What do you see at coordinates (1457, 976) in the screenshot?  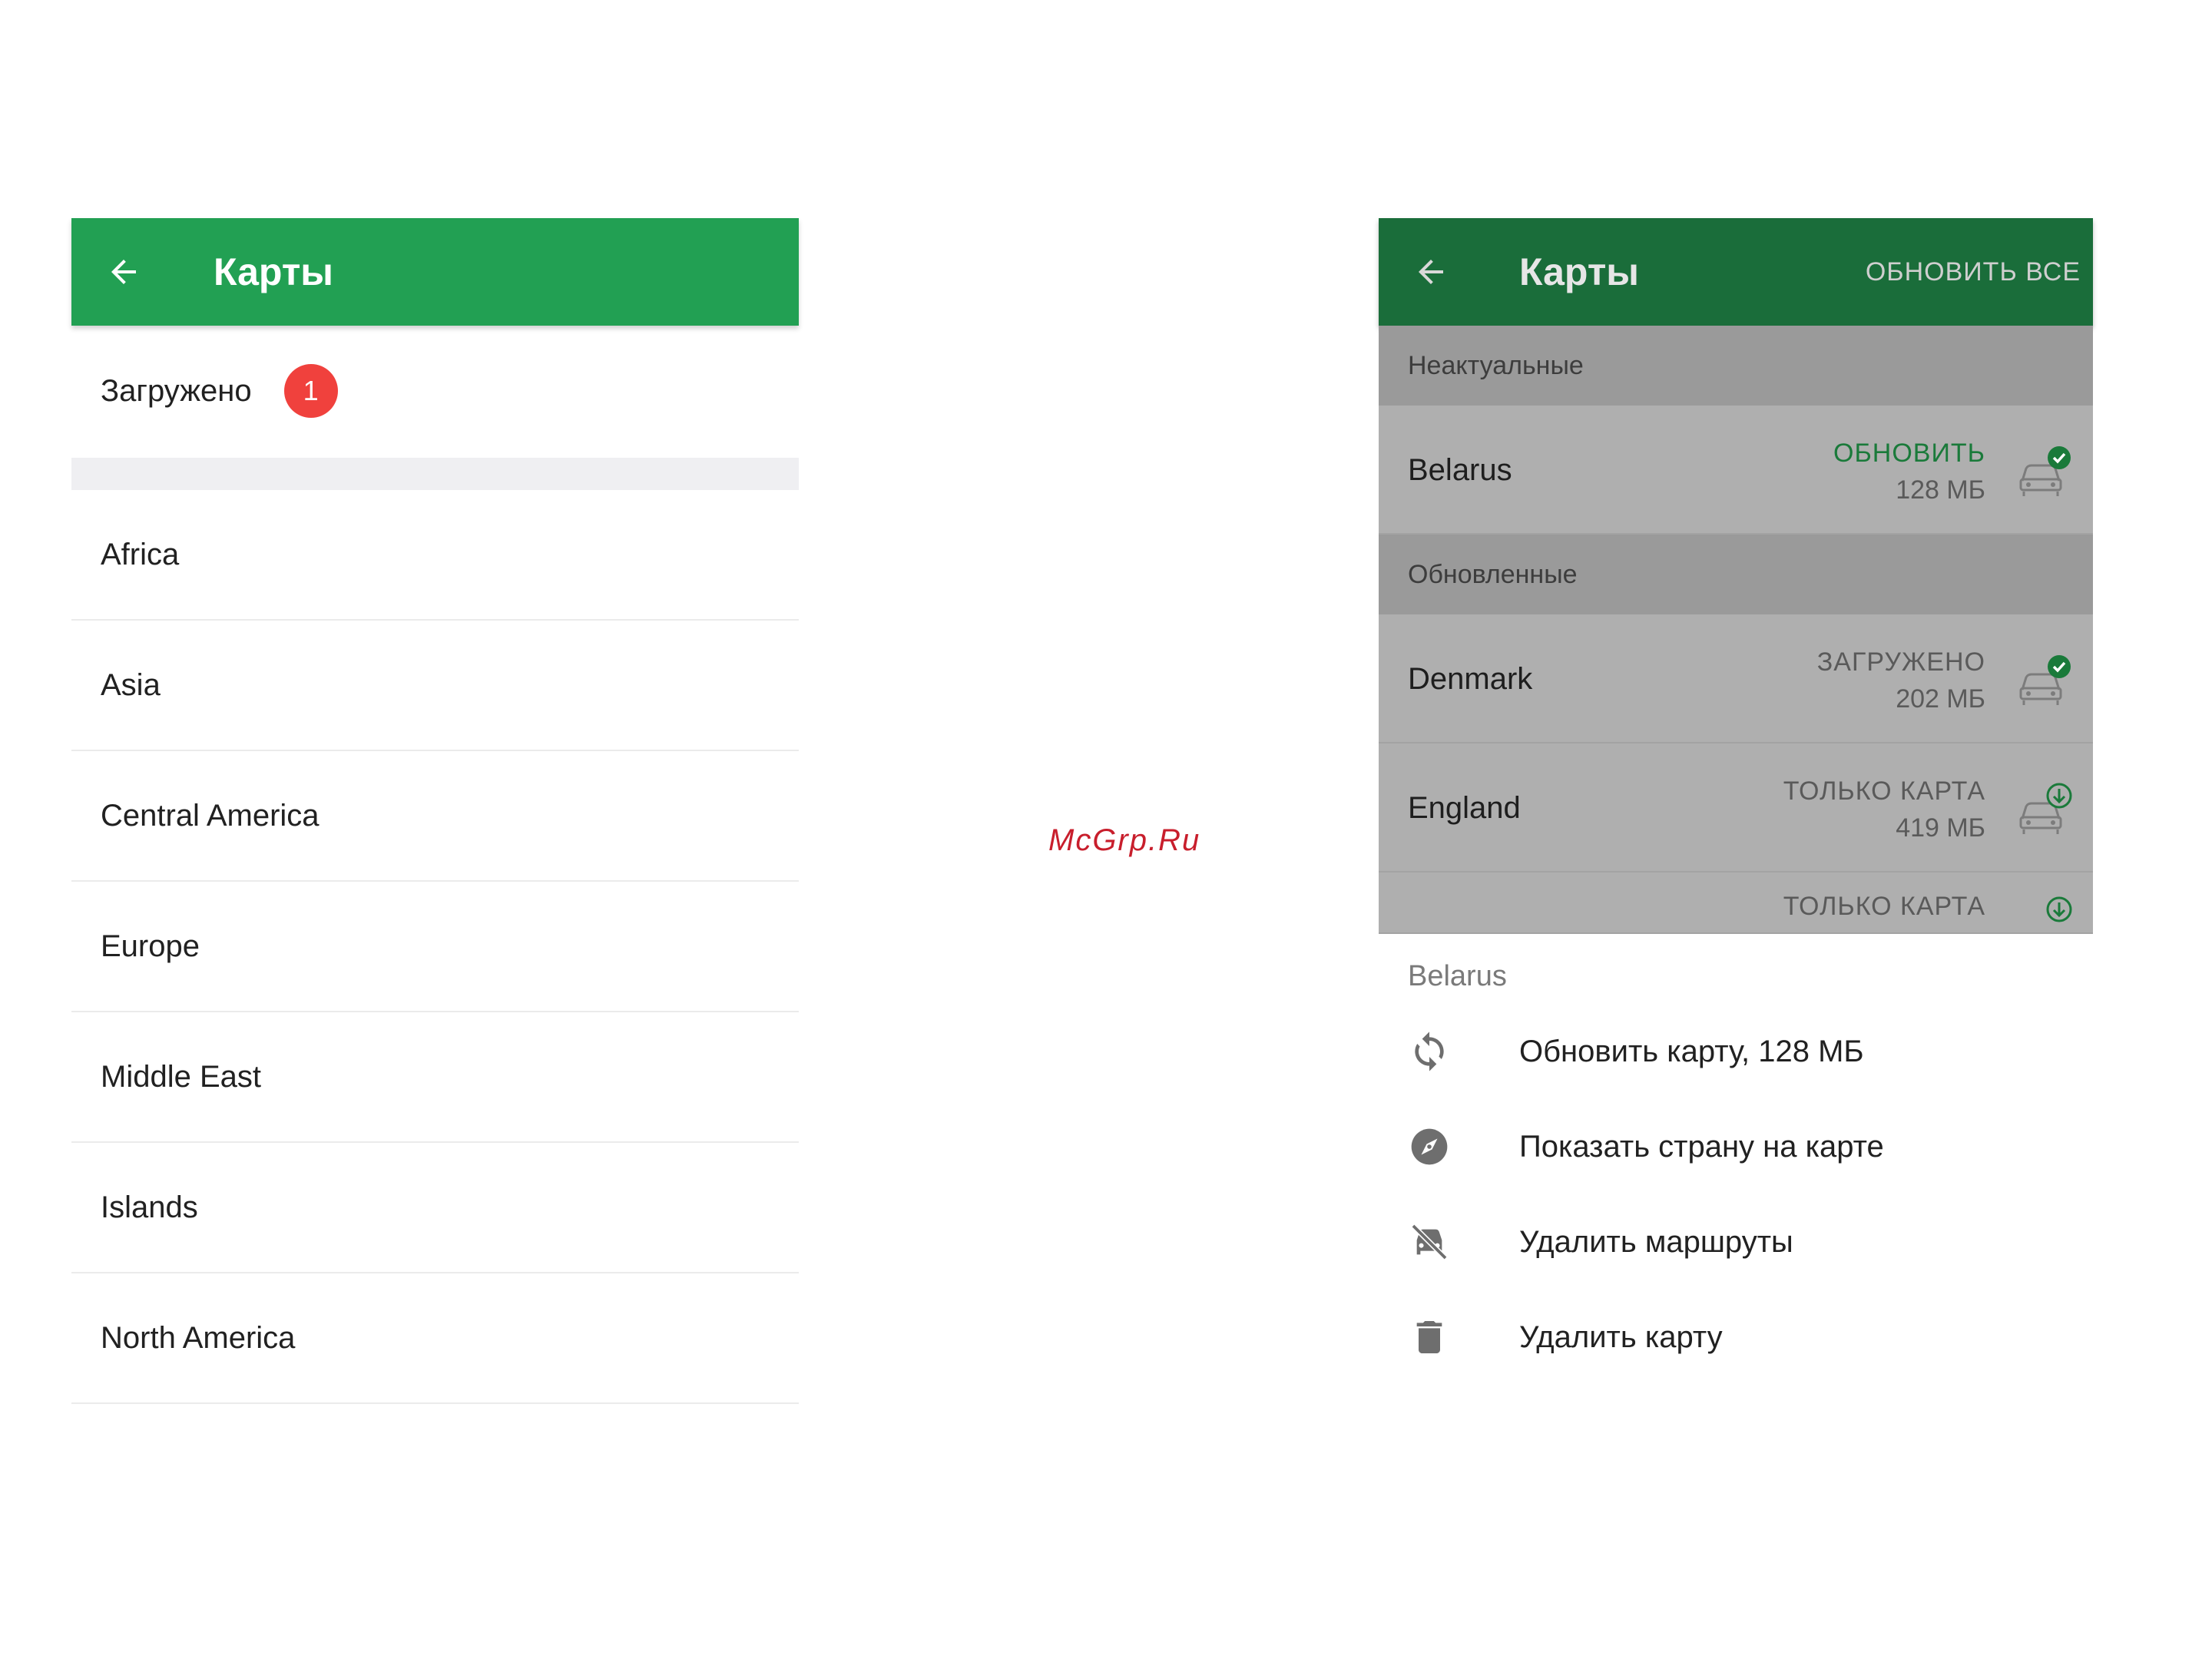 I see `sheet-title: Belarus` at bounding box center [1457, 976].